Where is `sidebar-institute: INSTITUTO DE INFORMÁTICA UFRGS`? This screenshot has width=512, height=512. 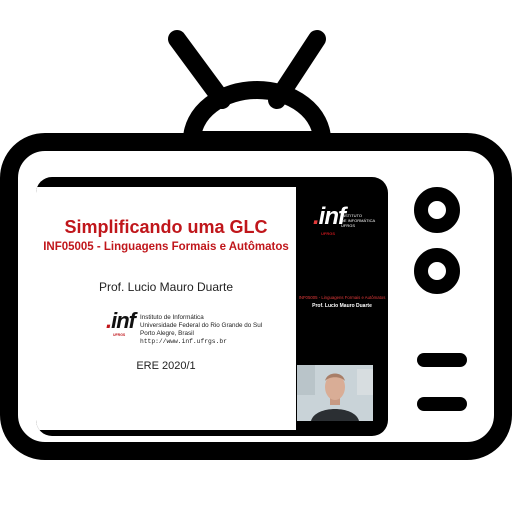
sidebar-institute: INSTITUTO DE INFORMÁTICA UFRGS is located at coordinates (358, 220).